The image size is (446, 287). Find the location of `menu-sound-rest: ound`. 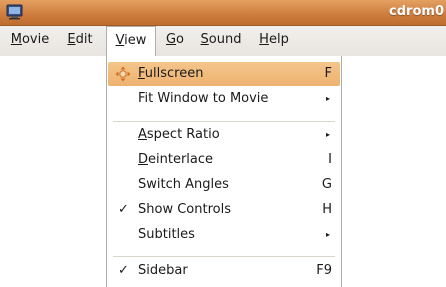

menu-sound-rest: ound is located at coordinates (225, 39).